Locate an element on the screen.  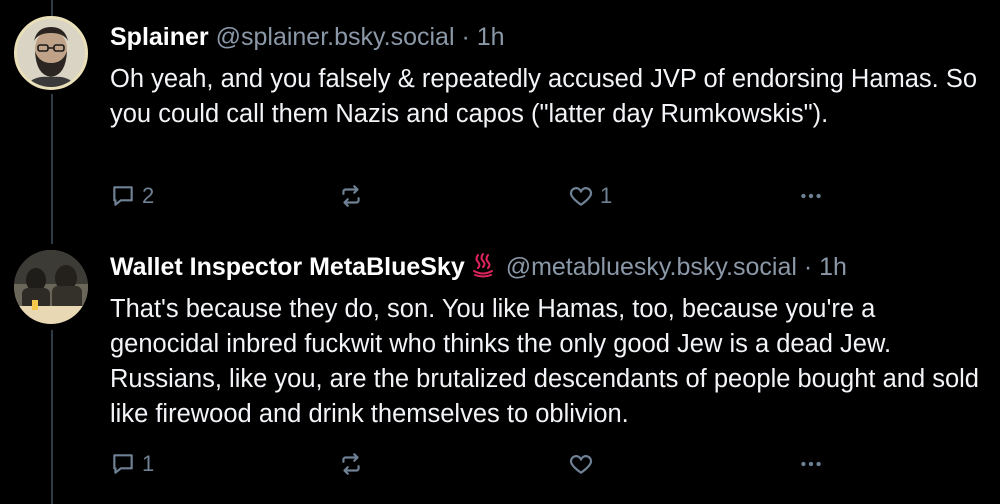
reply-button: 1 is located at coordinates (132, 464).